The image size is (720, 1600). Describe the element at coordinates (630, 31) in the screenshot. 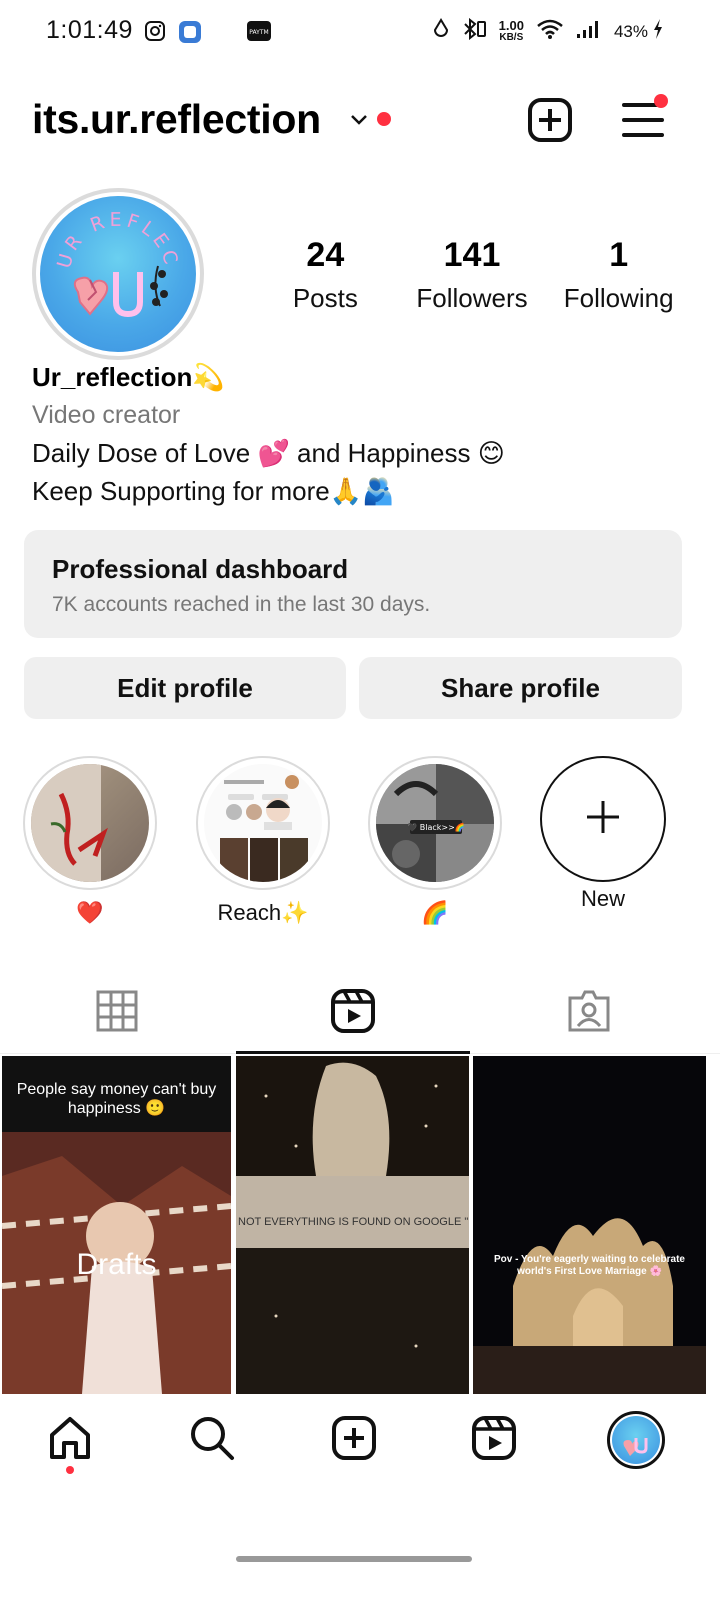

I see `battery-level: 43%` at that location.